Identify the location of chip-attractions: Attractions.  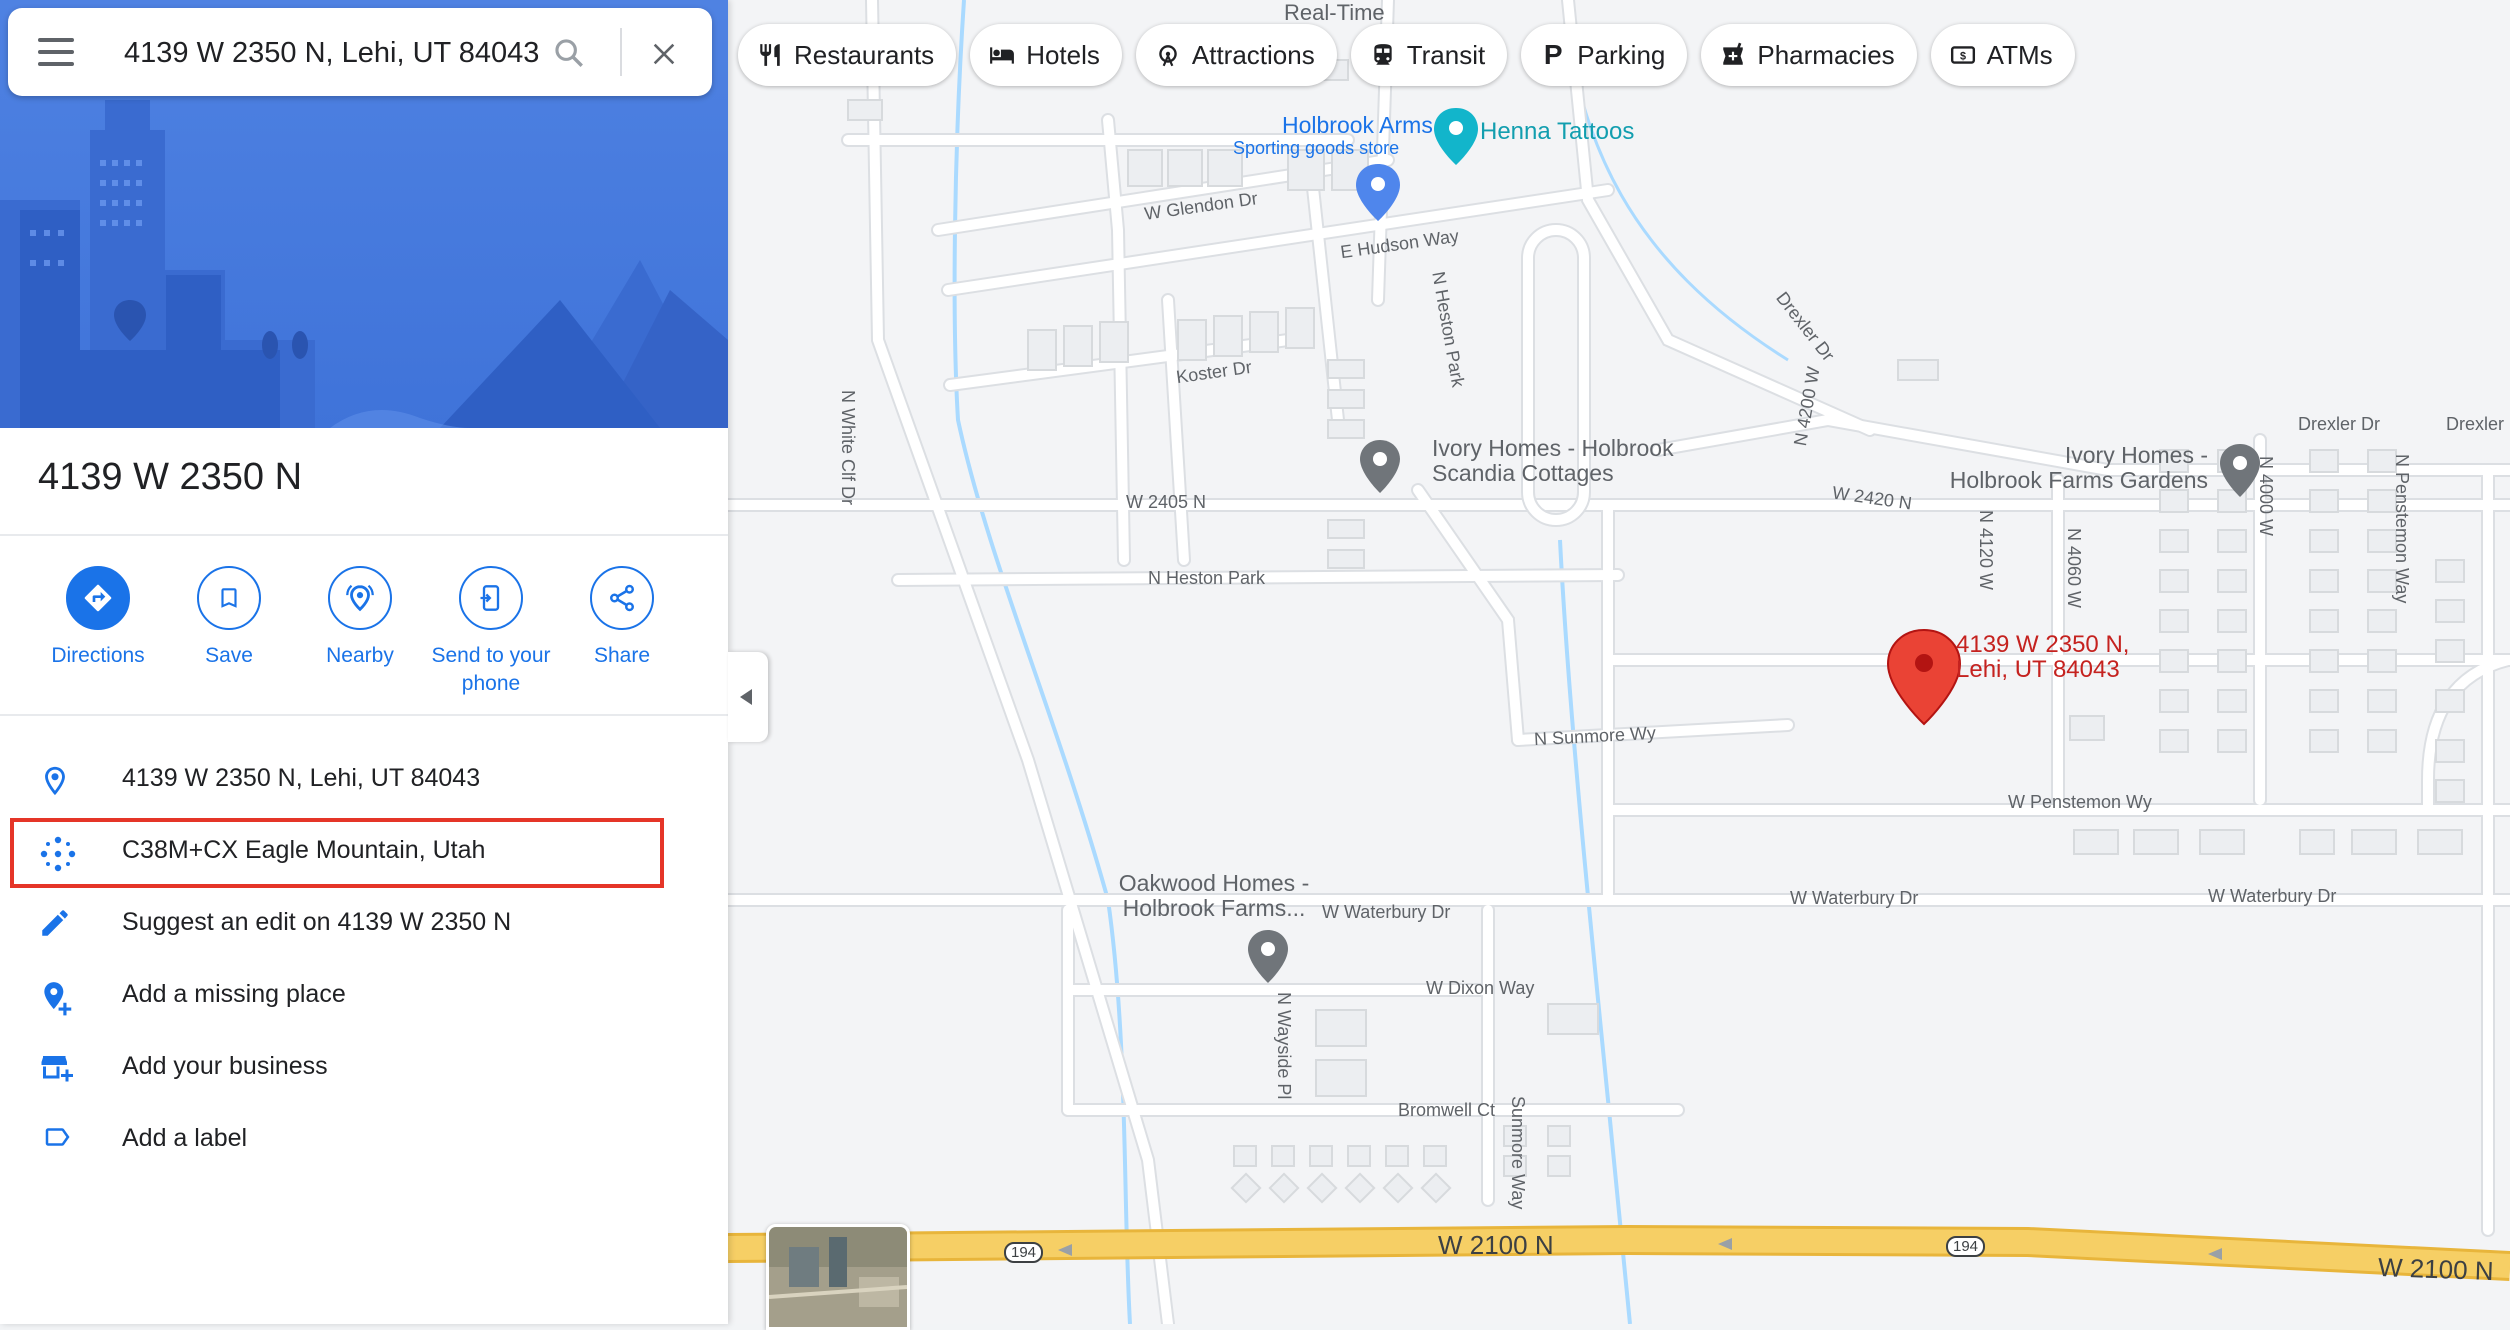
(1236, 55).